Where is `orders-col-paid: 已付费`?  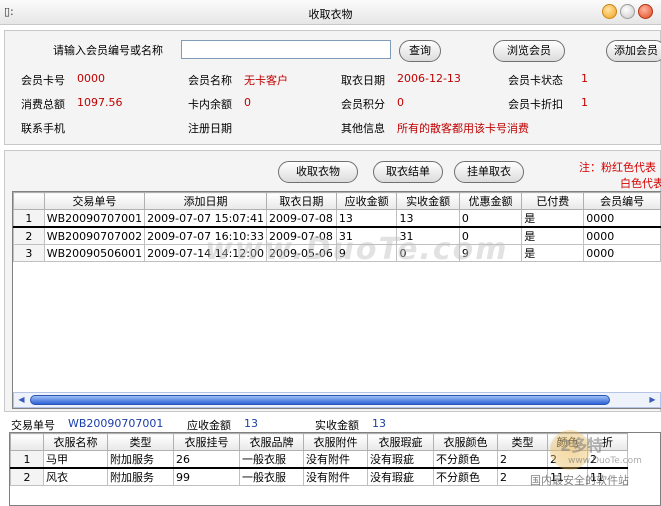
orders-col-paid: 已付费 is located at coordinates (553, 201).